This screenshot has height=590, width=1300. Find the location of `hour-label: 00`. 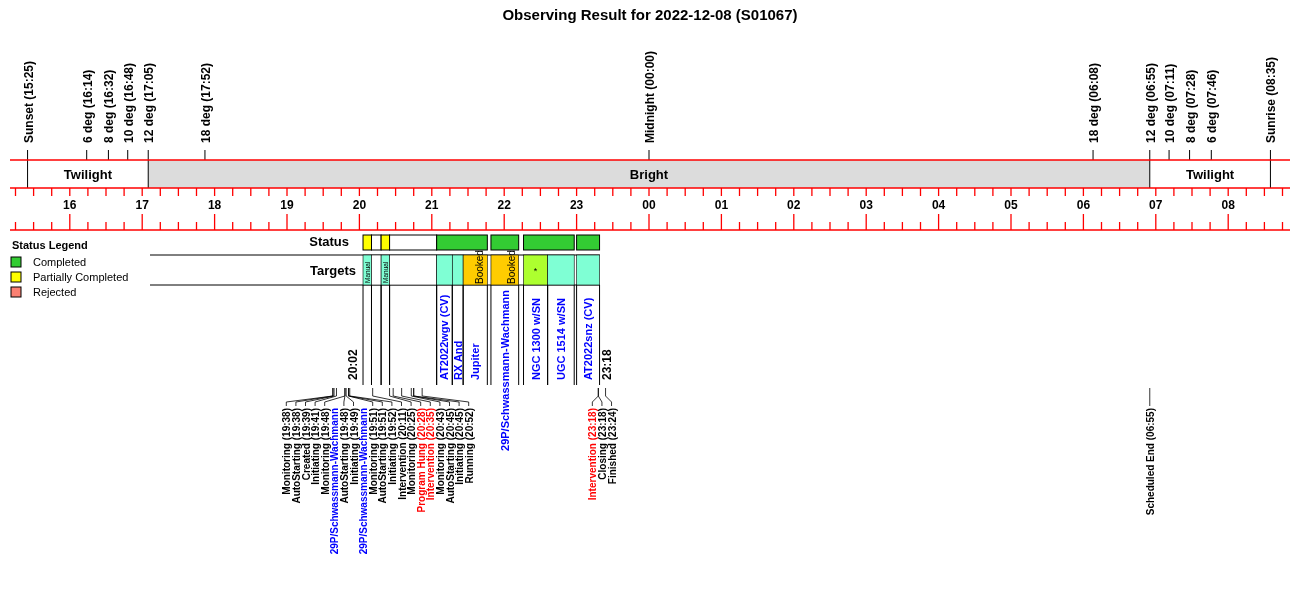

hour-label: 00 is located at coordinates (649, 205).